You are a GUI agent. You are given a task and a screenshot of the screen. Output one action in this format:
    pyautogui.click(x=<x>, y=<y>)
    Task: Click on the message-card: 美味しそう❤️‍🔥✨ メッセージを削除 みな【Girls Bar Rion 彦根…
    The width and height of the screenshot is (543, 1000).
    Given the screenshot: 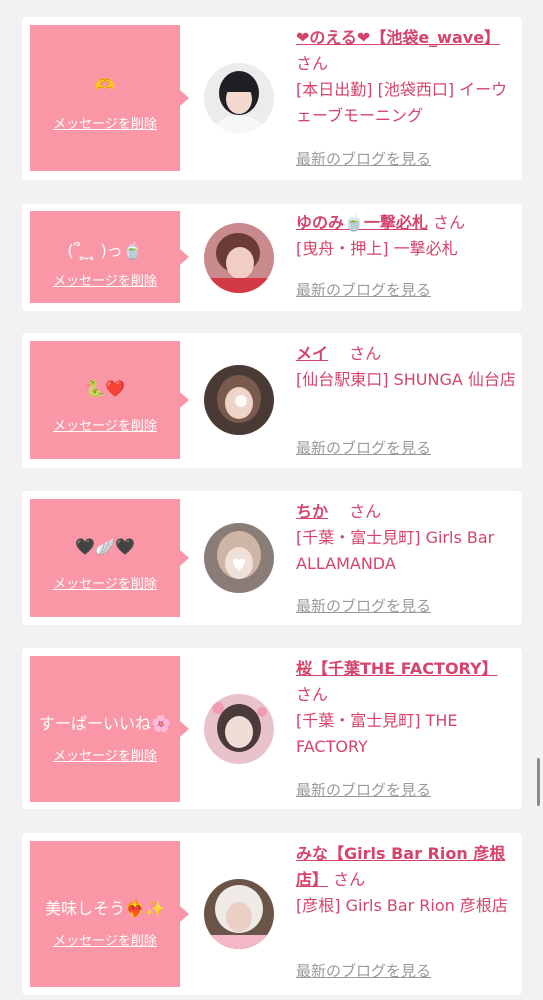 What is the action you would take?
    pyautogui.click(x=272, y=914)
    